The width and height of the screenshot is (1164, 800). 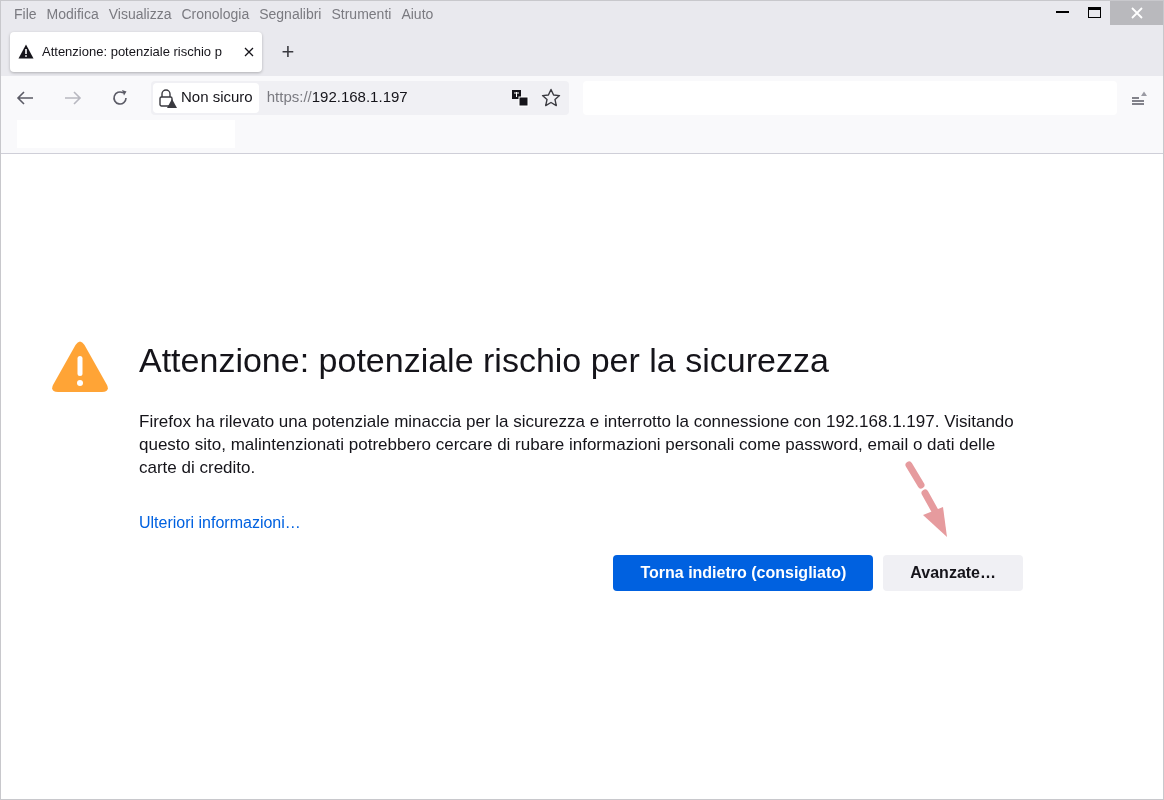 What do you see at coordinates (25, 14) in the screenshot?
I see `menu-item: File` at bounding box center [25, 14].